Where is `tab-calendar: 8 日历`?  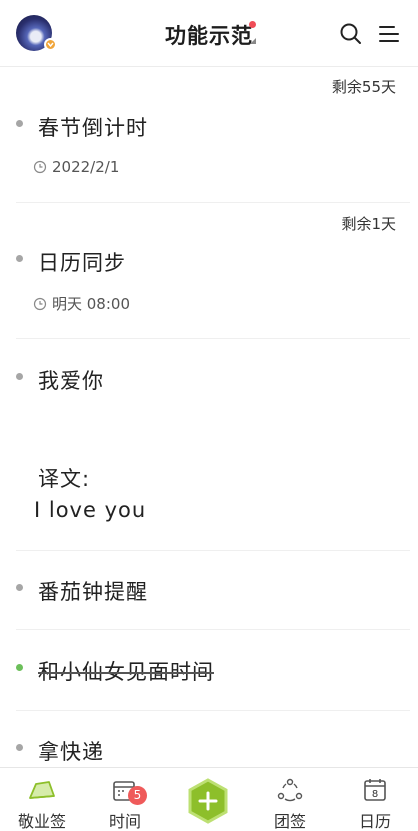 tab-calendar: 8 日历 is located at coordinates (375, 803).